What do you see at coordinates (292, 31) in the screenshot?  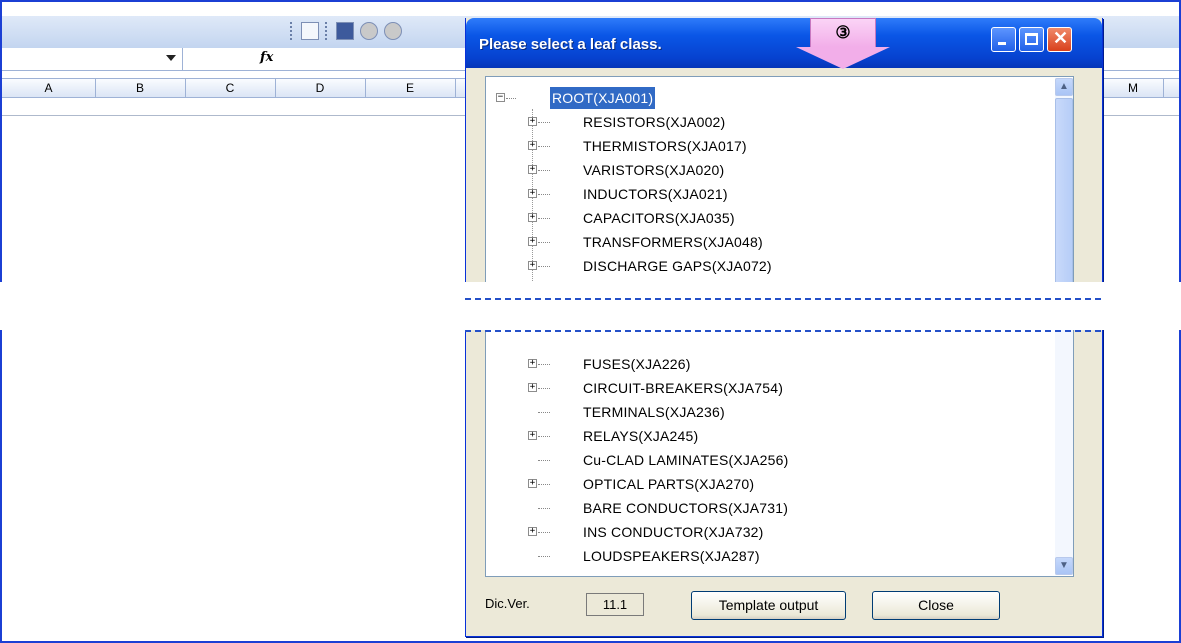 I see `toolbar-grip-icon` at bounding box center [292, 31].